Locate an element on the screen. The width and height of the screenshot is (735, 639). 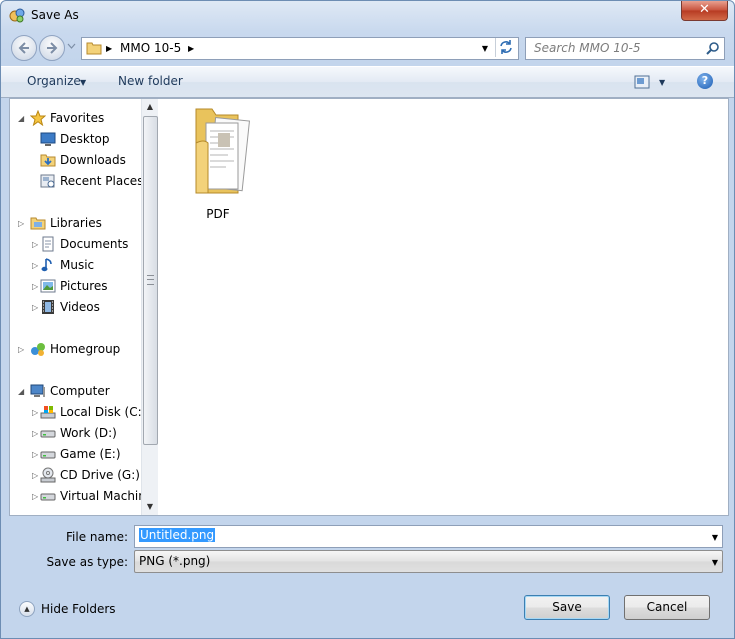
window-title: Save As is located at coordinates (55, 15).